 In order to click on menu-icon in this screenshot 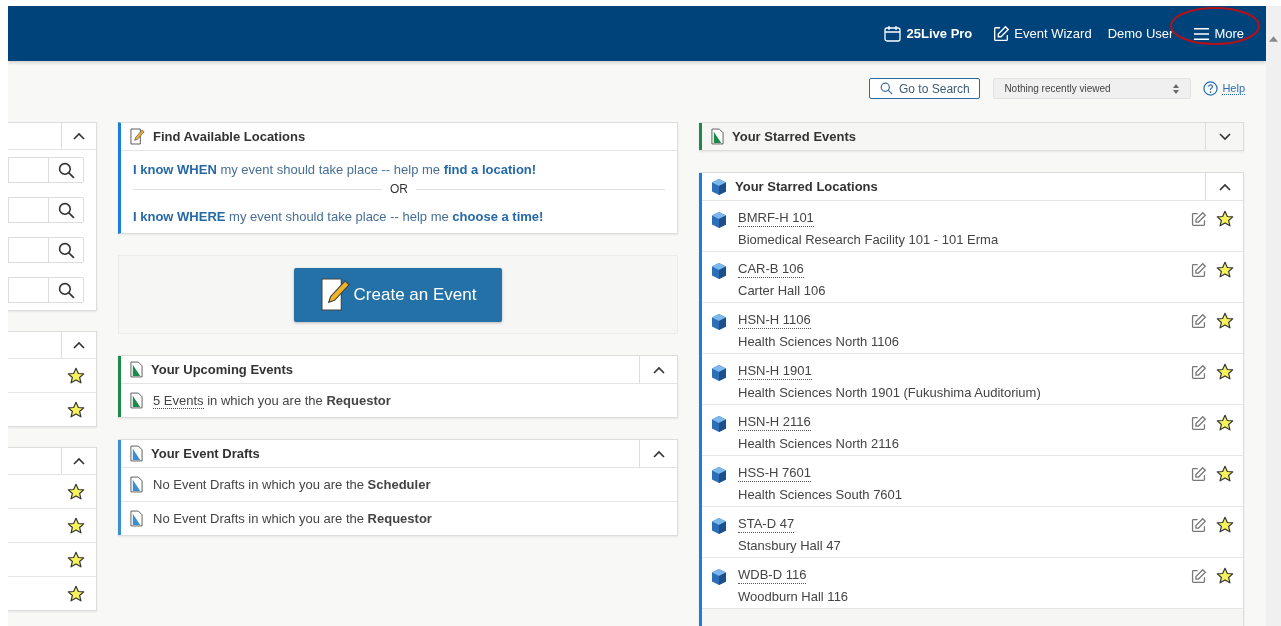, I will do `click(1202, 33)`.